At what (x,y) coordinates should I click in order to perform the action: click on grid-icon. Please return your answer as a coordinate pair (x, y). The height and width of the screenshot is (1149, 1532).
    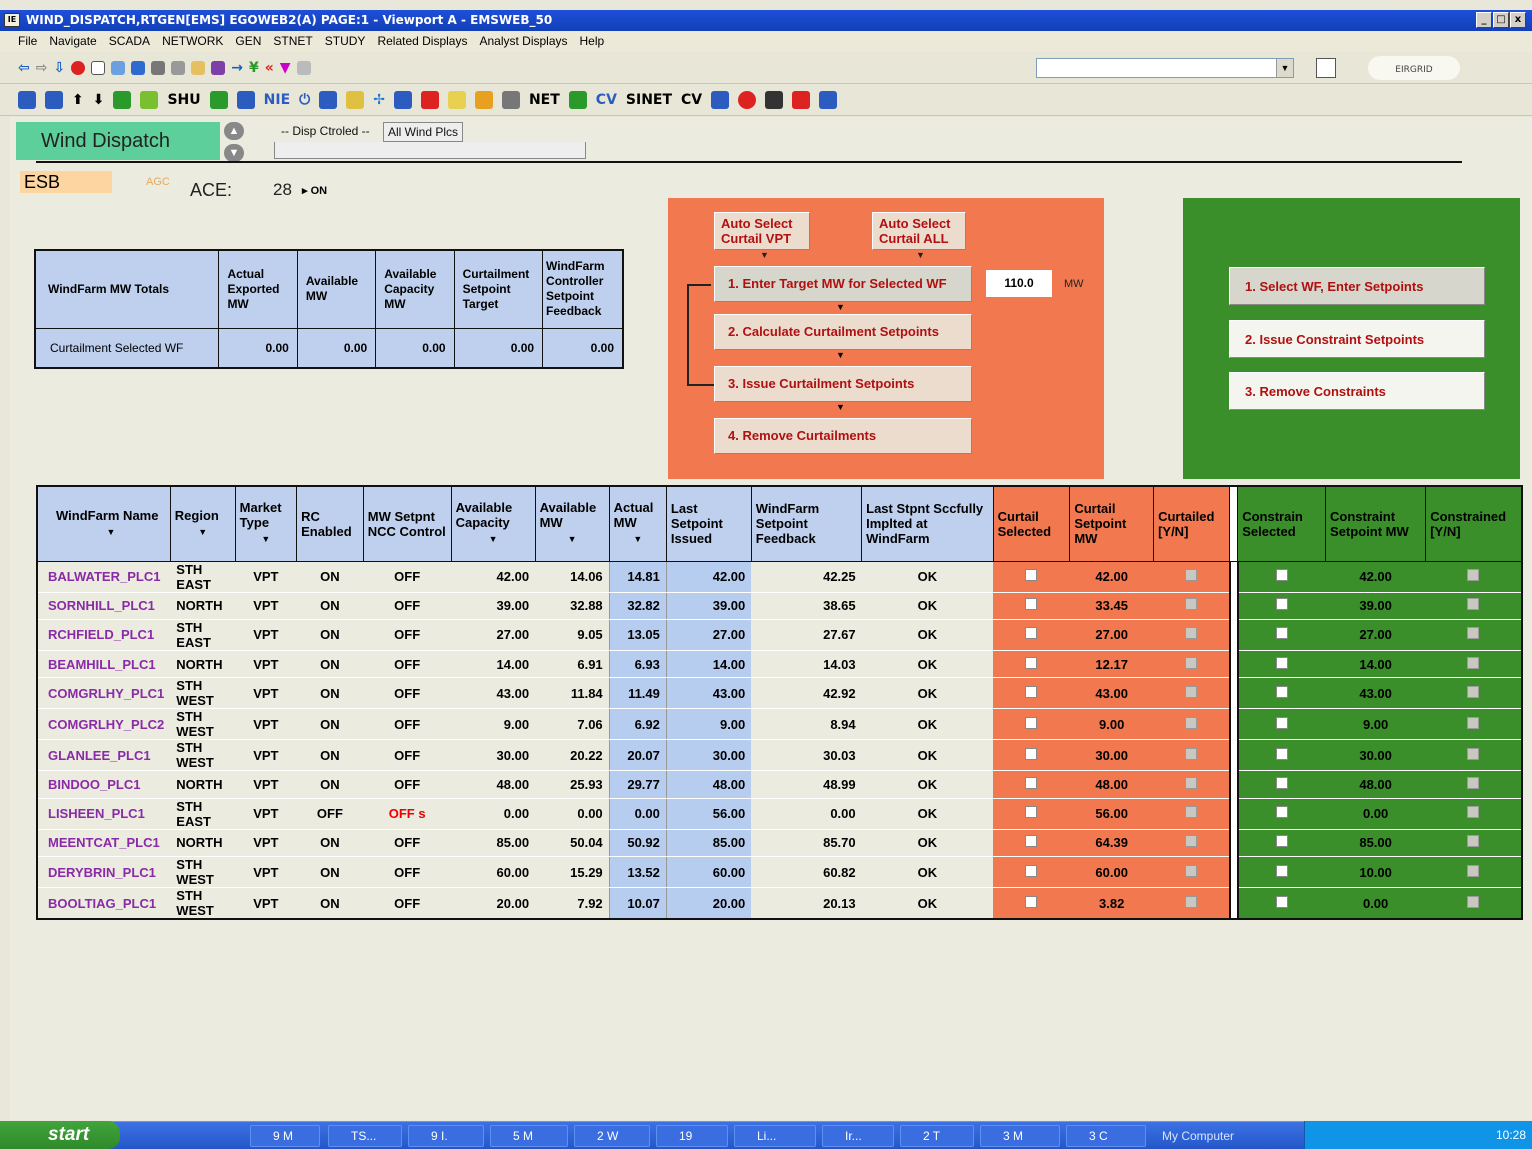
    Looking at the image, I should click on (149, 100).